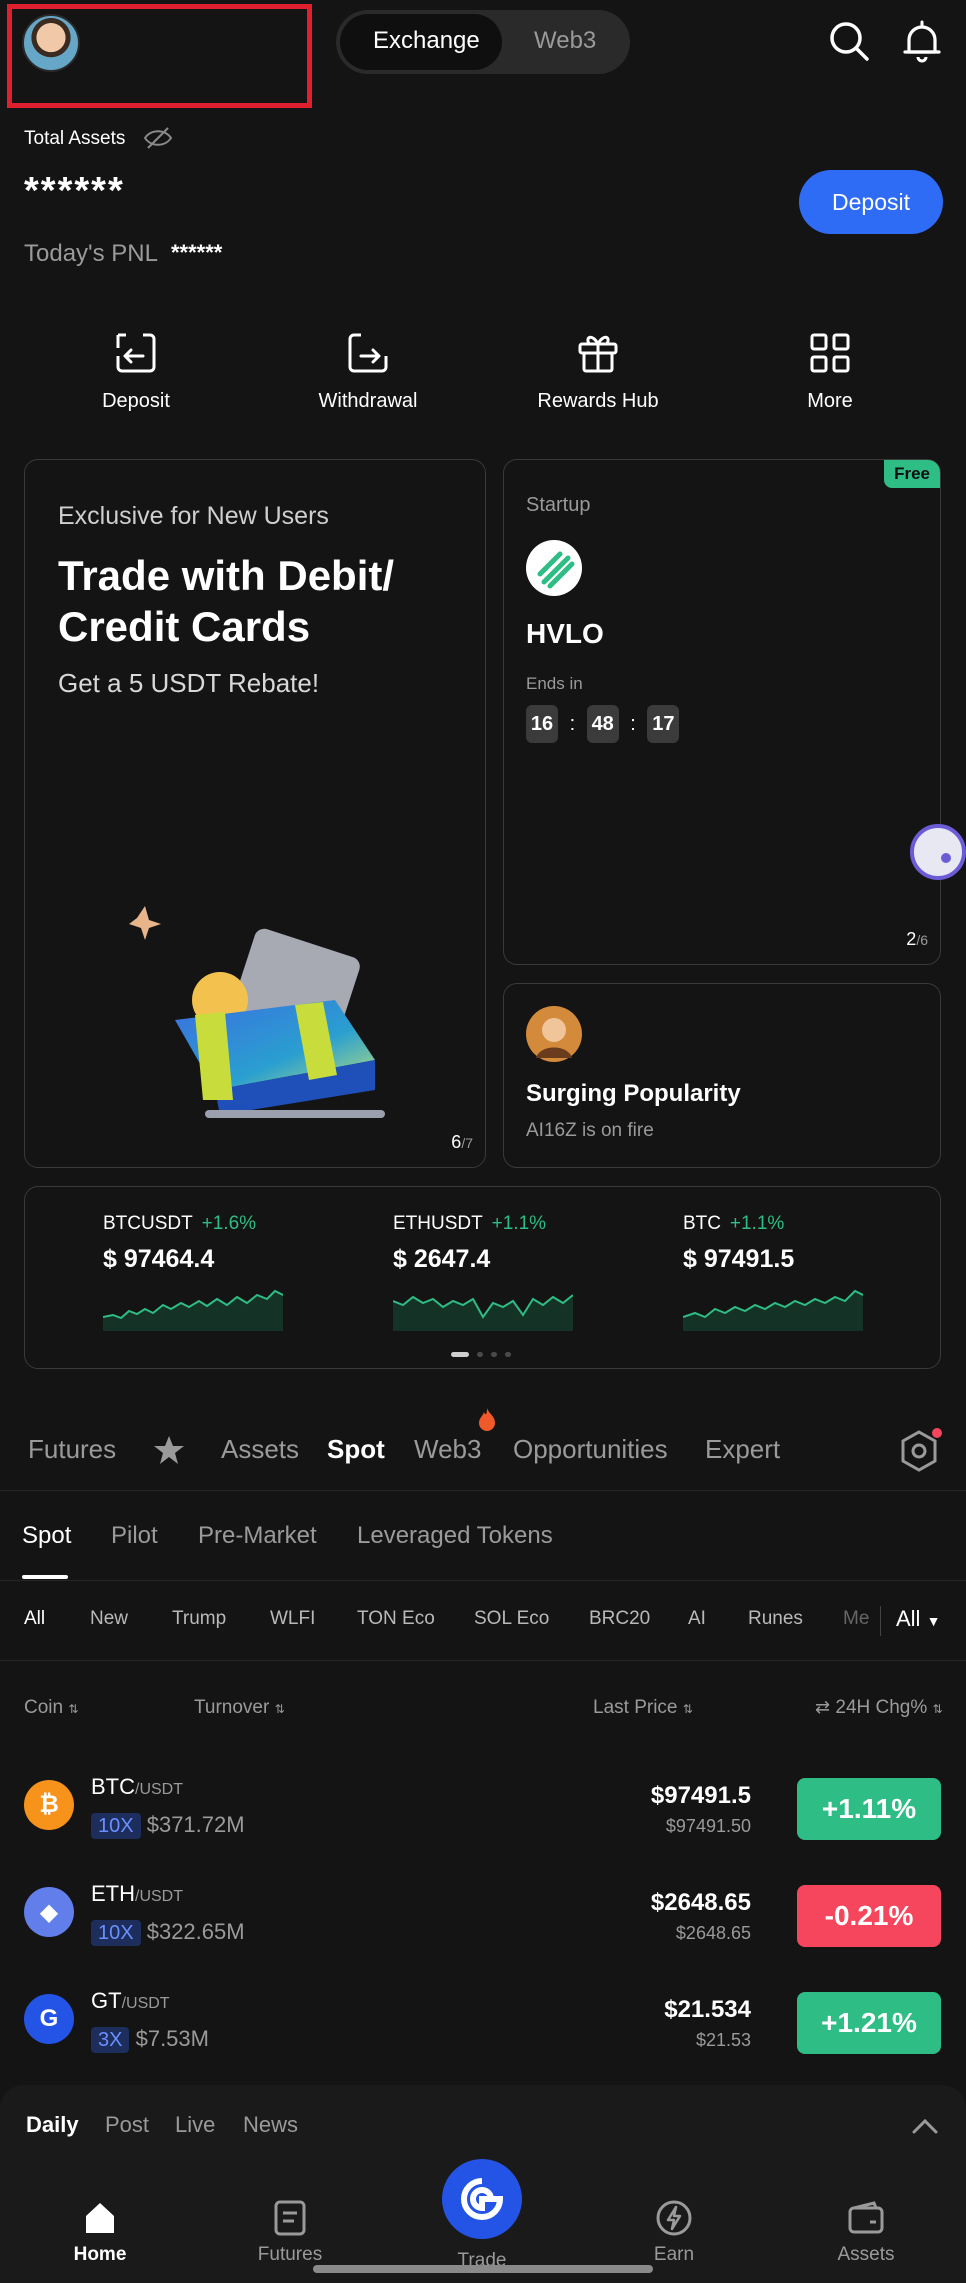 The height and width of the screenshot is (2283, 966). I want to click on tab-opportunities: Opportunities, so click(590, 1449).